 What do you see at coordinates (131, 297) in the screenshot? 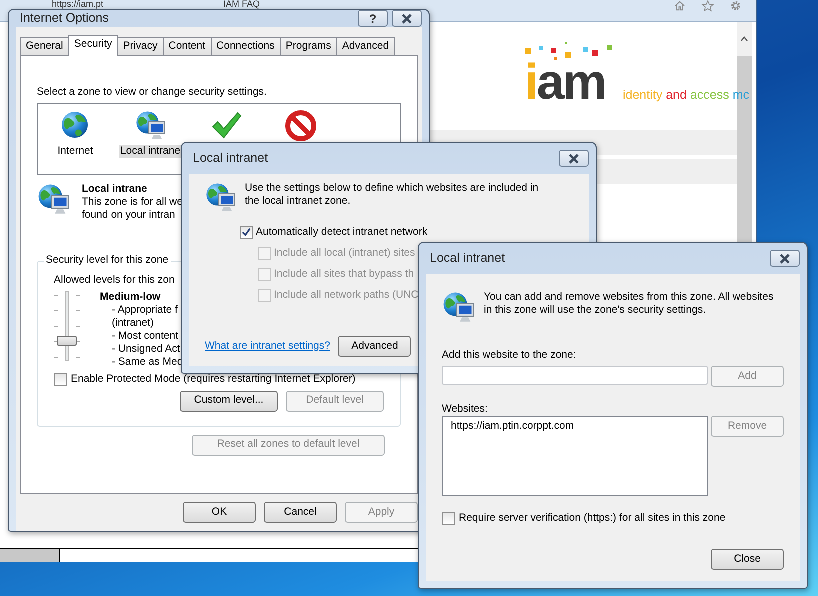
I see `level-name: Medium-low` at bounding box center [131, 297].